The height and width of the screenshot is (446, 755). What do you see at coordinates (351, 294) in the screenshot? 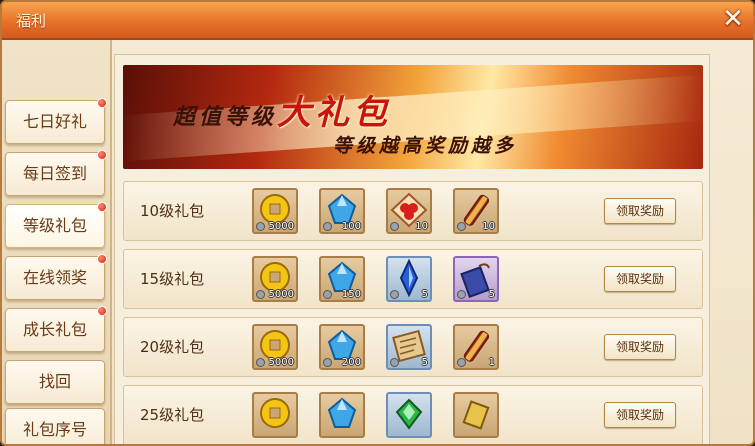
I see `item-count: 150` at bounding box center [351, 294].